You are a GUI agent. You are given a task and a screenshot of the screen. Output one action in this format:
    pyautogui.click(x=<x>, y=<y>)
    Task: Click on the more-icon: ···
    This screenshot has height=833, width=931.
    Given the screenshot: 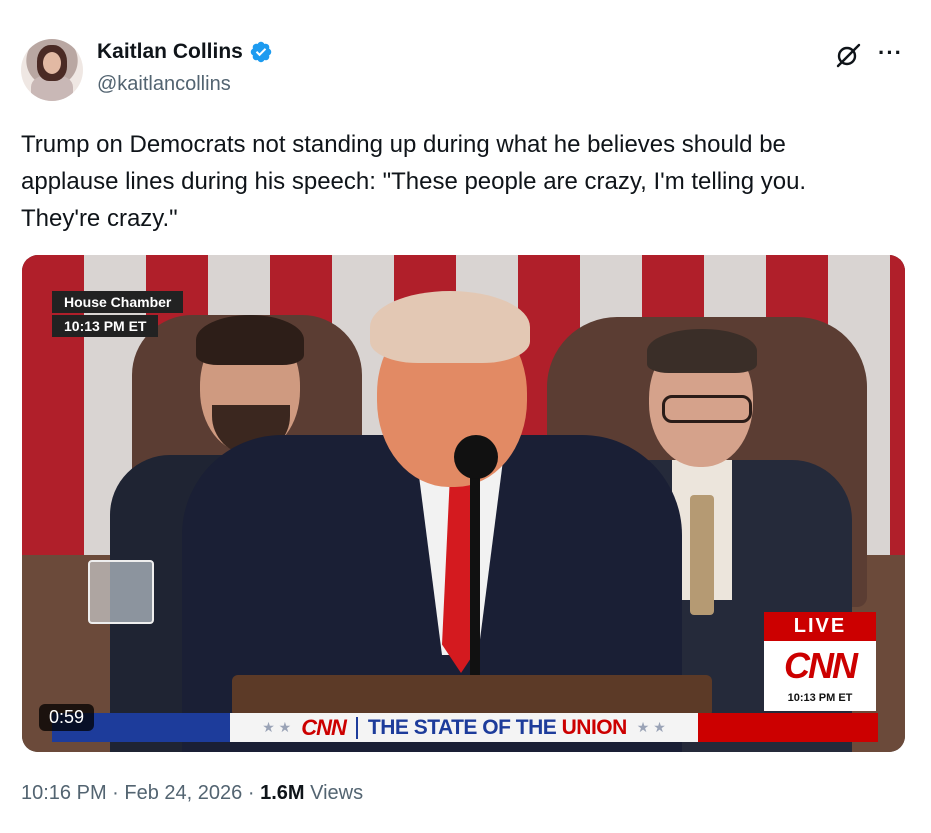 What is the action you would take?
    pyautogui.click(x=890, y=53)
    